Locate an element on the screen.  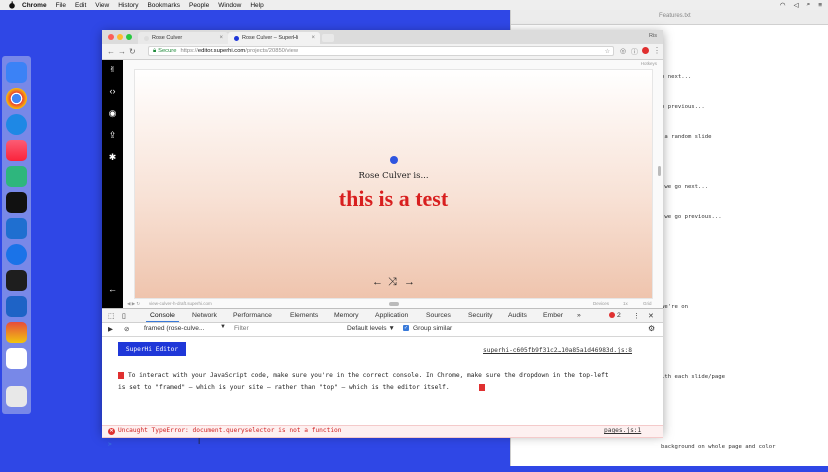
extension-3-icon is located at coordinates (645, 50).